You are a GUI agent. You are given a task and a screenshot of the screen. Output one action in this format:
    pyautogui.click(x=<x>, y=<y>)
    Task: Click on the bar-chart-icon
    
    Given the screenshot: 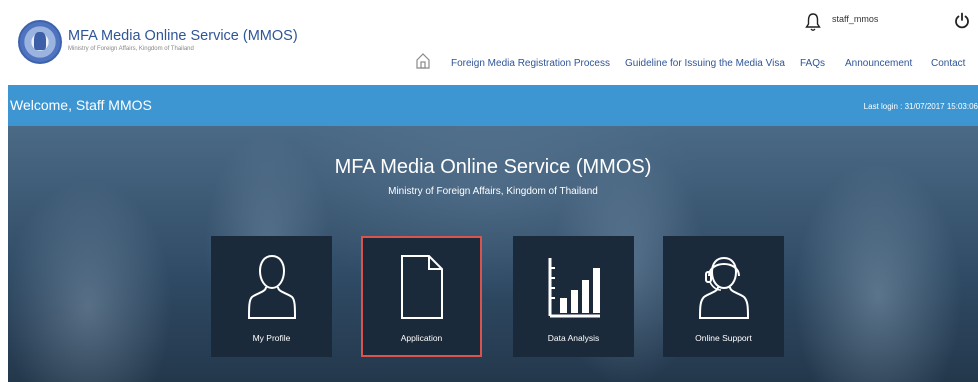 What is the action you would take?
    pyautogui.click(x=574, y=288)
    